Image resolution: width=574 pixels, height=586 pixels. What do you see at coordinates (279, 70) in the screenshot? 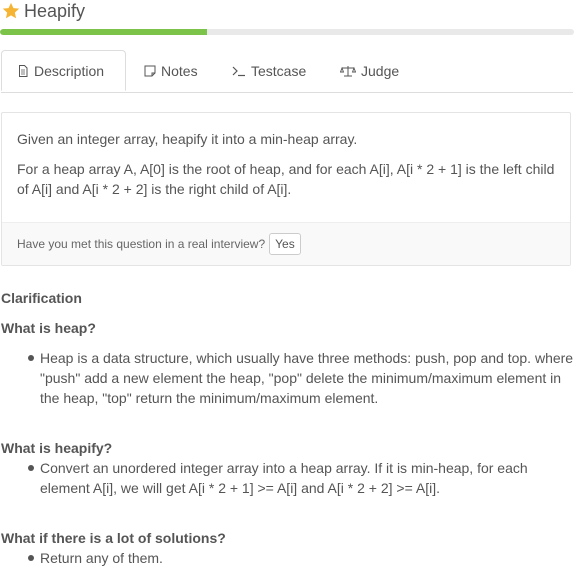
I see `tab-testcase-label: Testcase` at bounding box center [279, 70].